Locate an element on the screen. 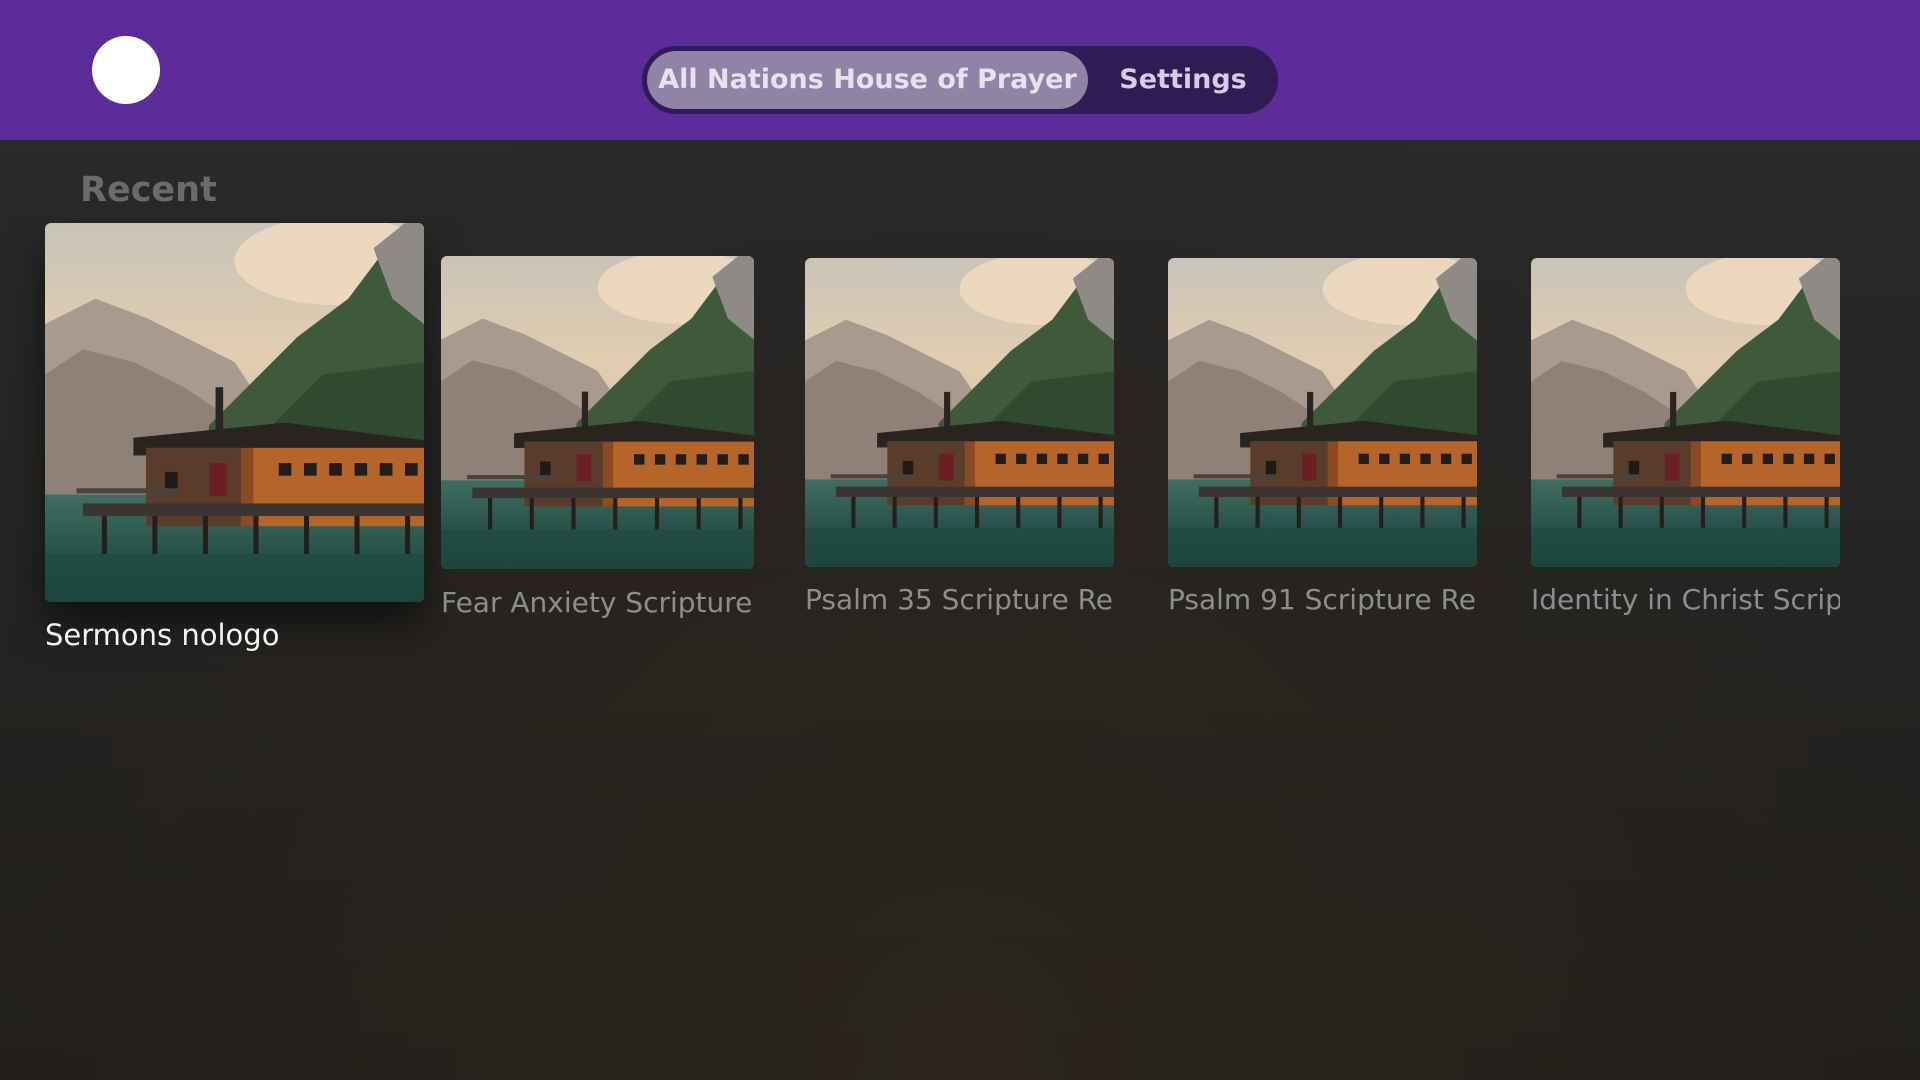  section-title-recent: Recent is located at coordinates (148, 190).